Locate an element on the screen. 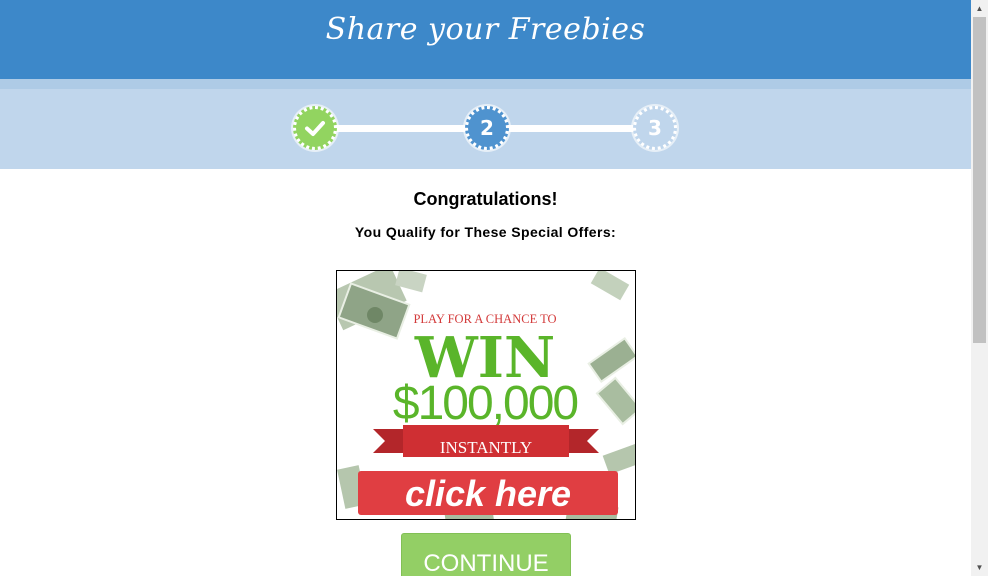 This screenshot has width=988, height=576. congratulations-heading: Congratulations! is located at coordinates (485, 199).